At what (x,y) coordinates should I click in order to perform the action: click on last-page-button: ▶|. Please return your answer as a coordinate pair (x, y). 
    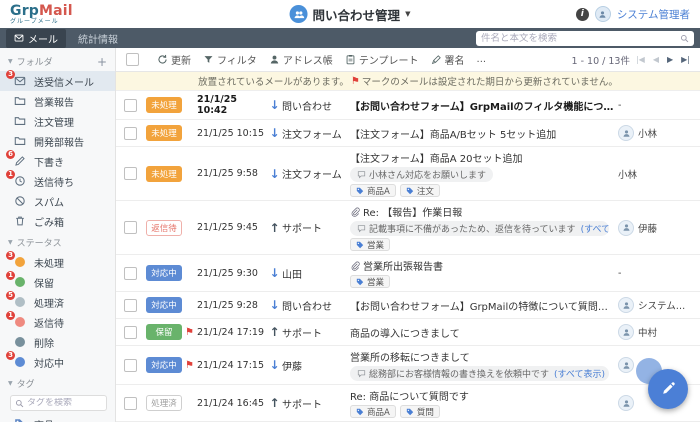
    Looking at the image, I should click on (685, 59).